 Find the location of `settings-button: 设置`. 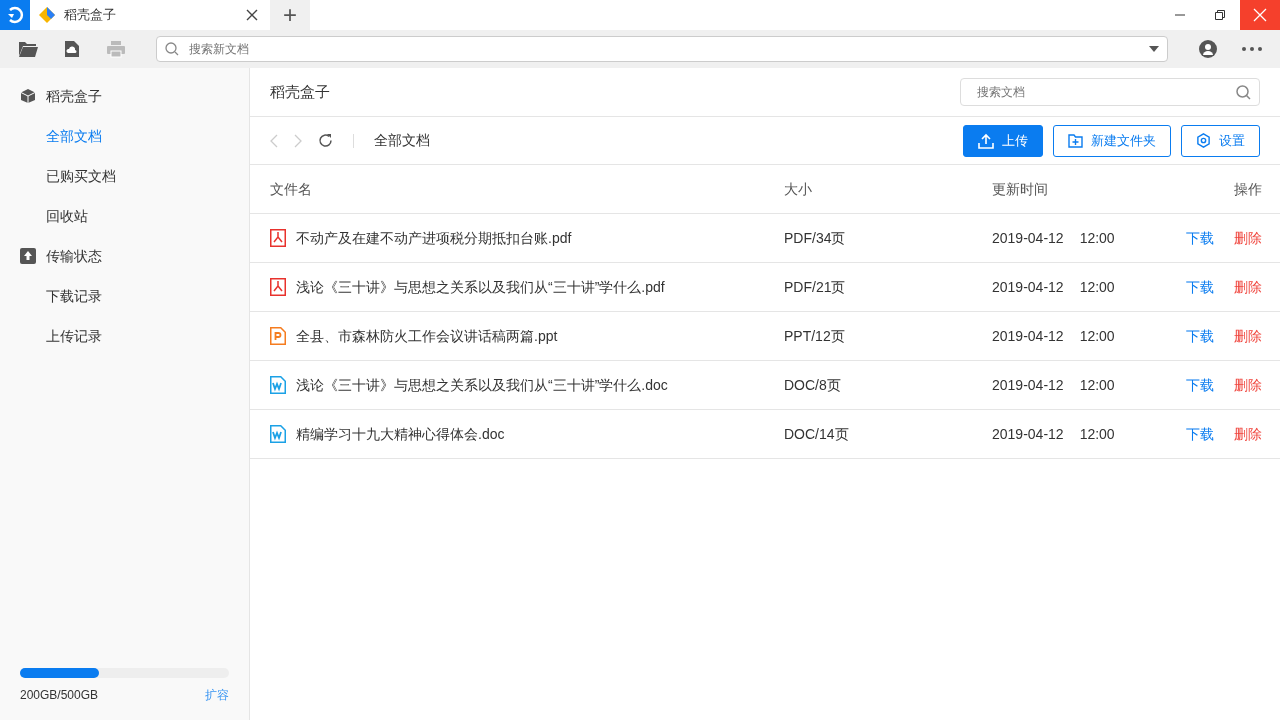

settings-button: 设置 is located at coordinates (1220, 140).